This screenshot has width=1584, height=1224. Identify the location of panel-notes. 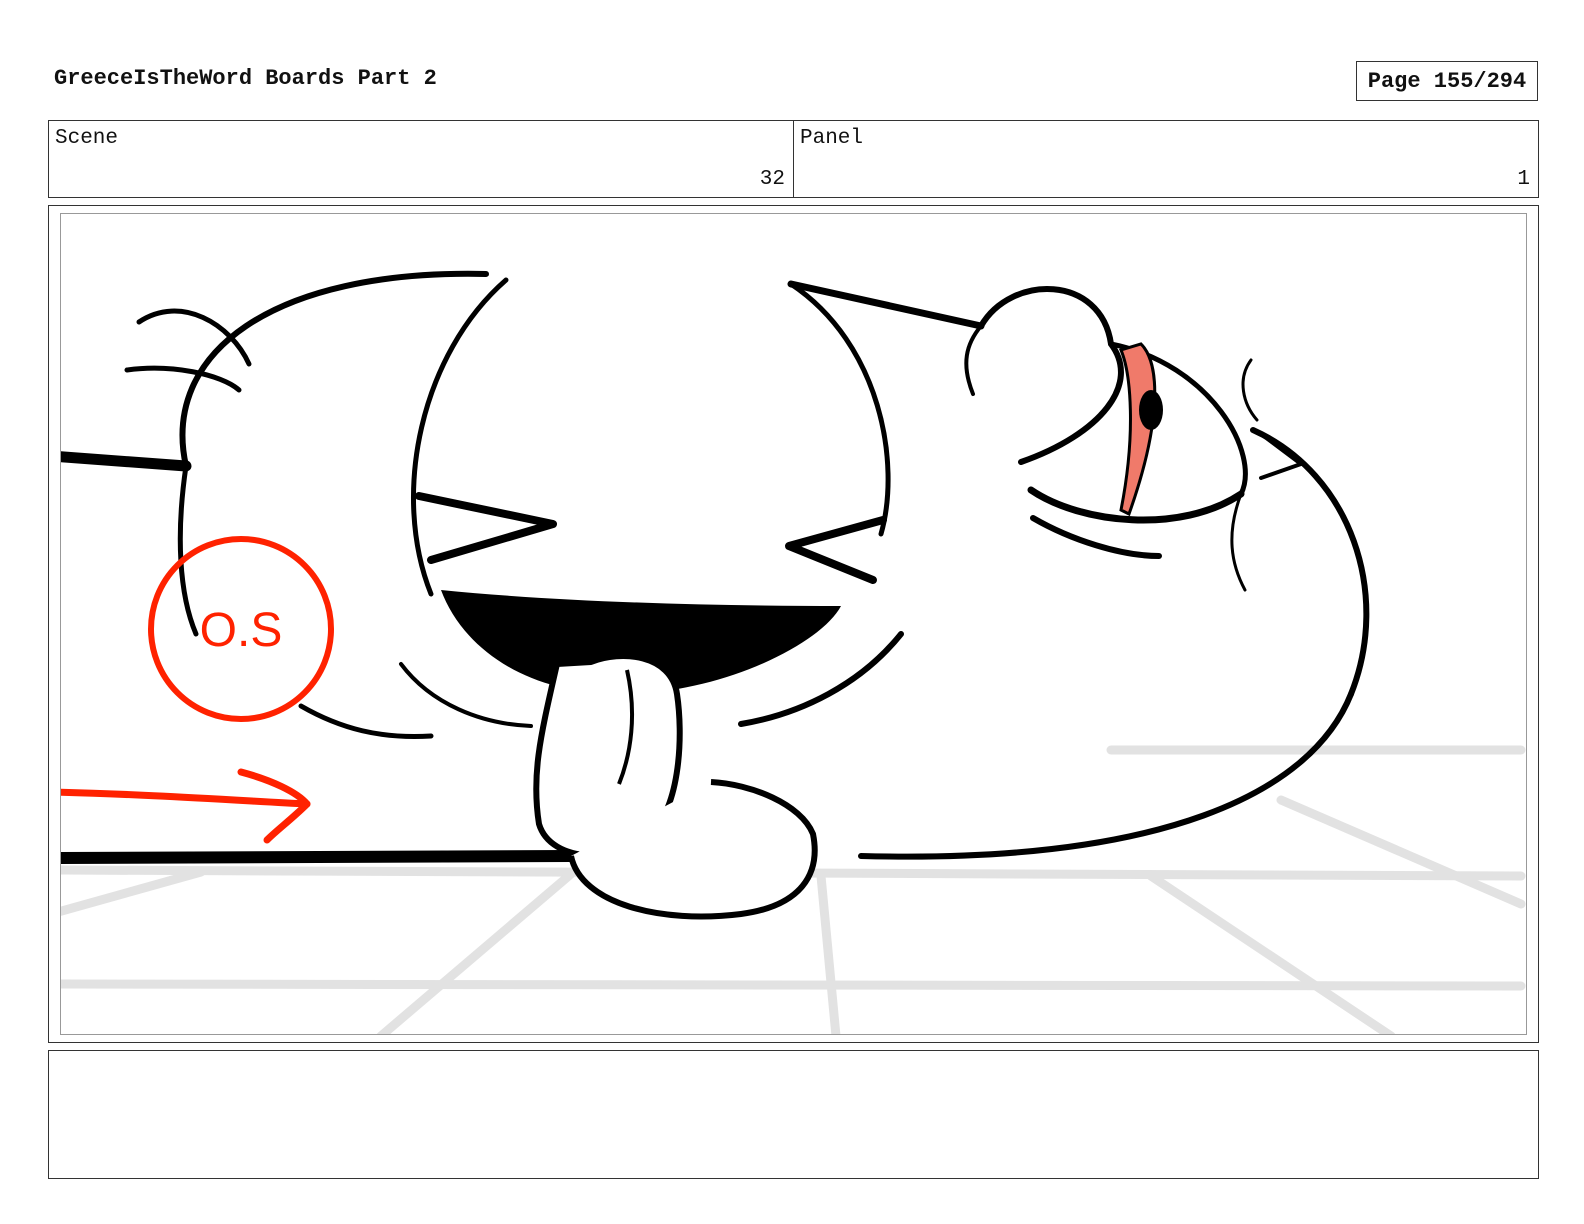
(793, 1114).